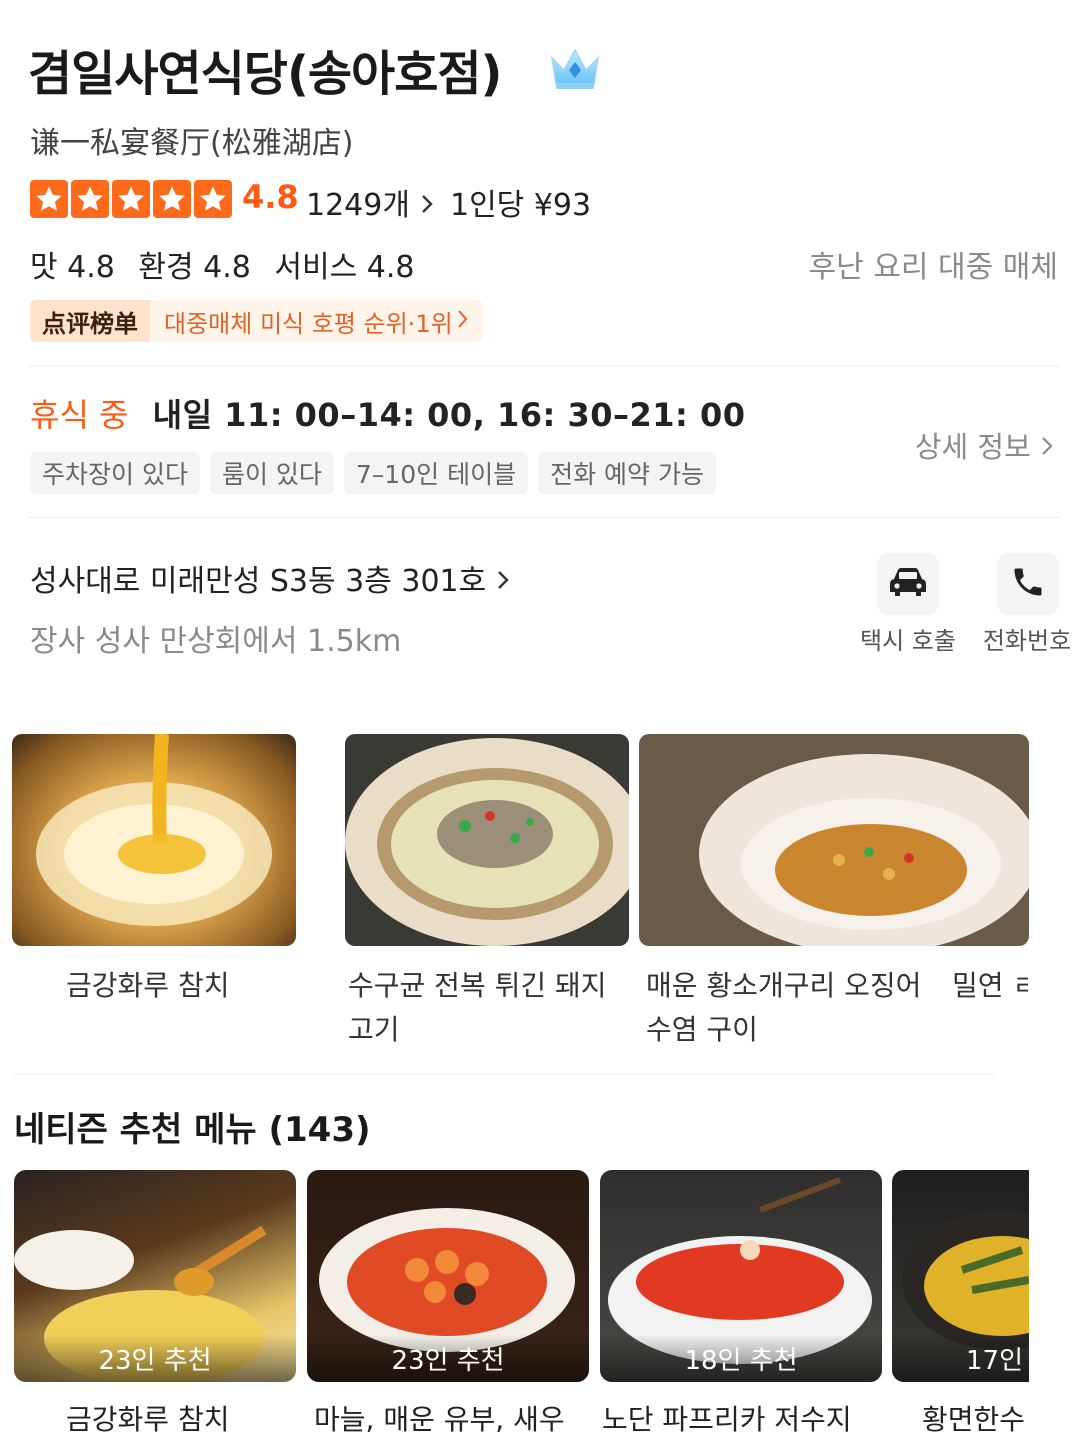  What do you see at coordinates (449, 415) in the screenshot?
I see `hours-text: 내일 11: 00–14: 00, 16: 30–21: 00` at bounding box center [449, 415].